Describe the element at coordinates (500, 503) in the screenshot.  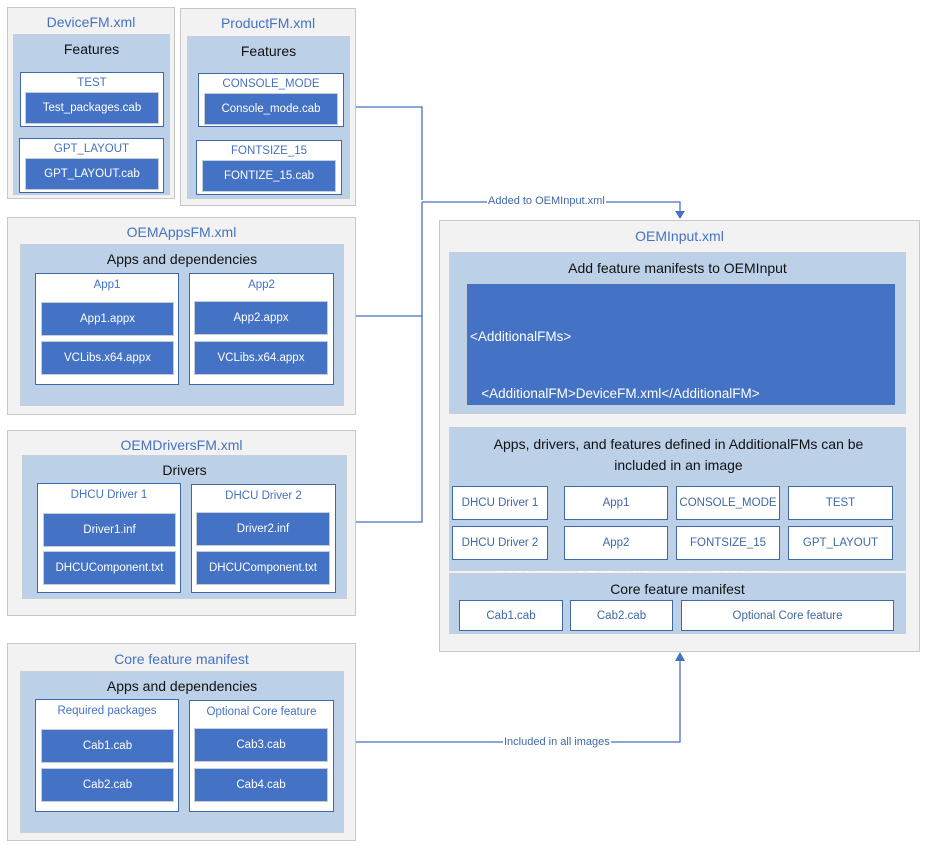
I see `included-item: DHCU Driver 1` at that location.